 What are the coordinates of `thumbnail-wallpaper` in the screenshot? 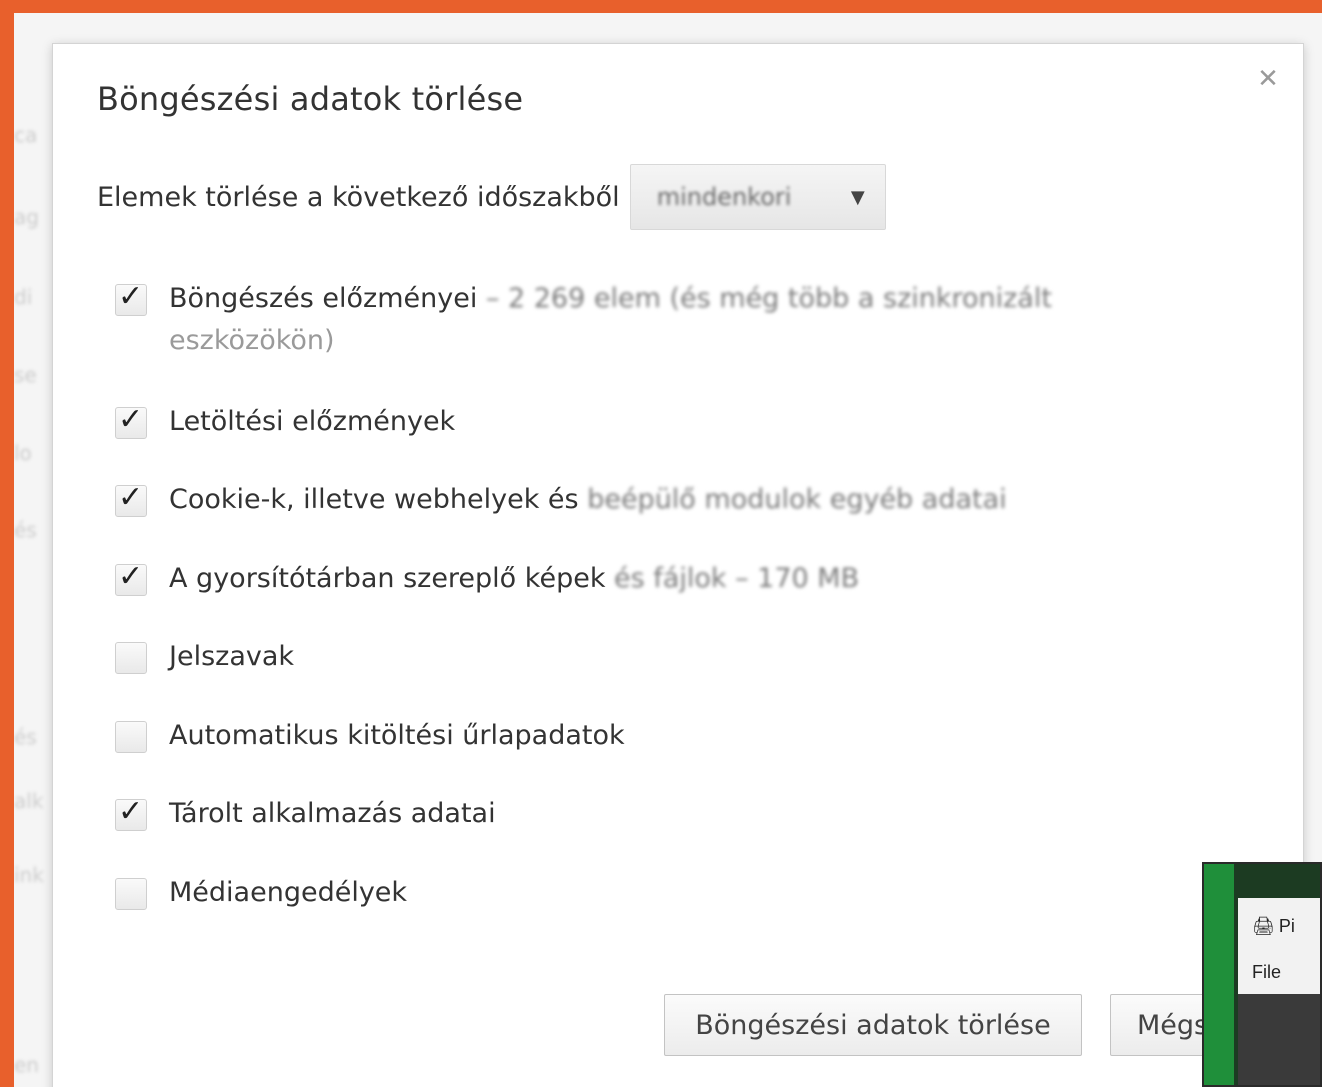 It's located at (1219, 974).